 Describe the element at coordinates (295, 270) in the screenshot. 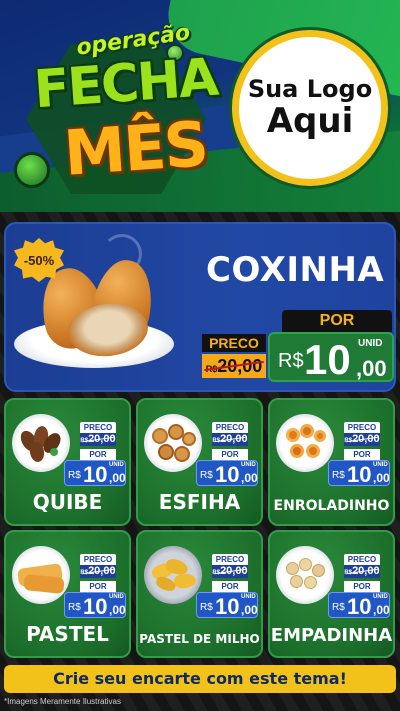

I see `featured-product-name: COXINHA` at that location.